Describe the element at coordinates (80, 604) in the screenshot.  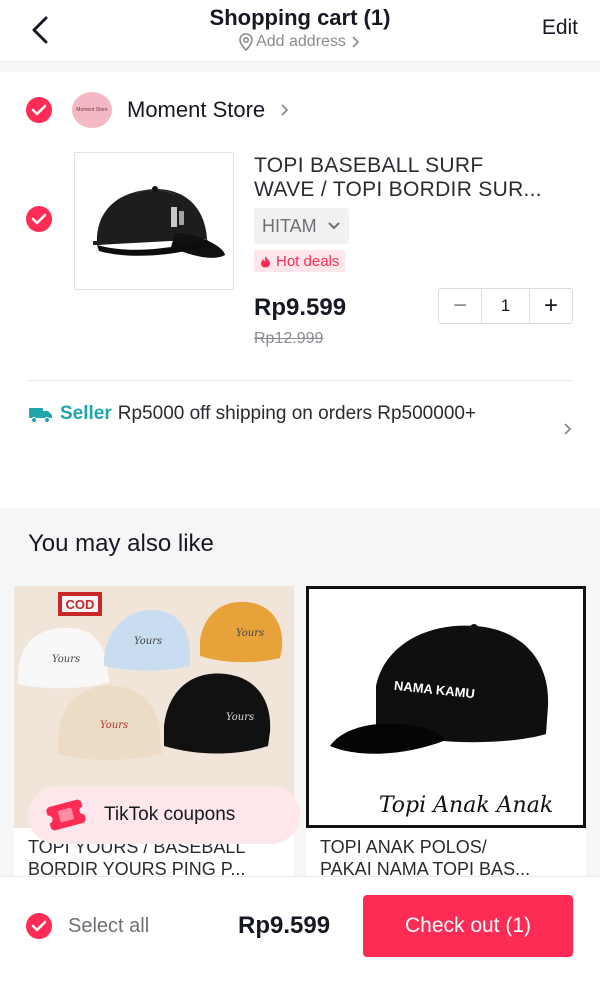
I see `cod-badge-text: COD` at that location.